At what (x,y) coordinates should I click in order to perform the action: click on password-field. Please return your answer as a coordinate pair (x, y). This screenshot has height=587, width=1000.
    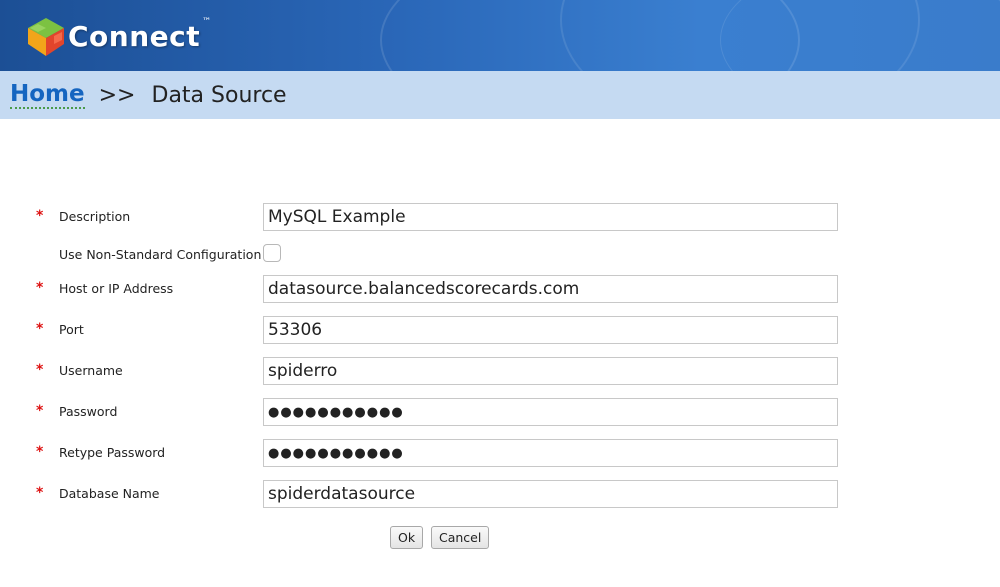
    Looking at the image, I should click on (550, 412).